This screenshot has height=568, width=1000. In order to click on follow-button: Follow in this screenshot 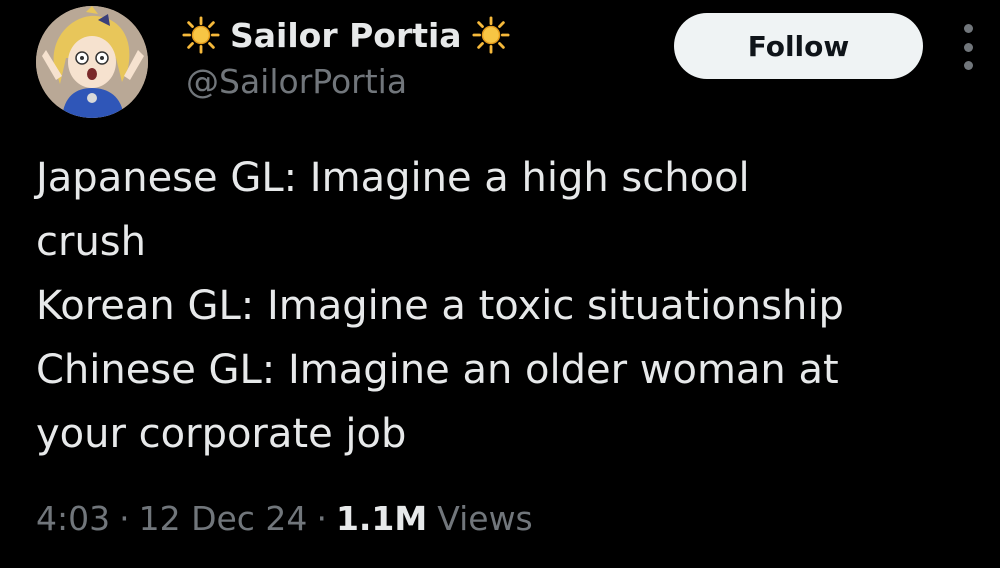, I will do `click(798, 46)`.